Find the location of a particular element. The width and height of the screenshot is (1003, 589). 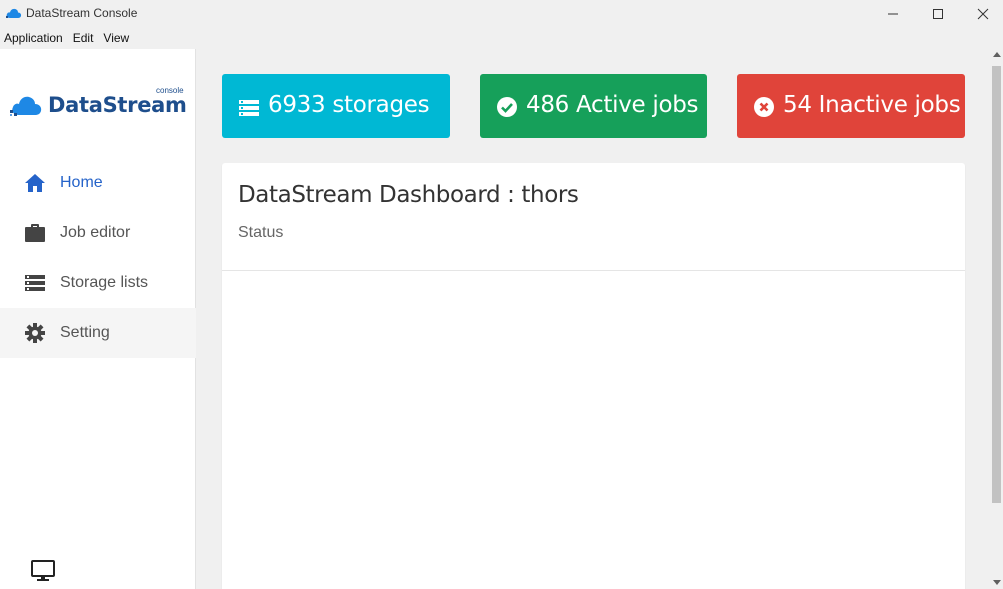

briefcase-icon is located at coordinates (35, 233).